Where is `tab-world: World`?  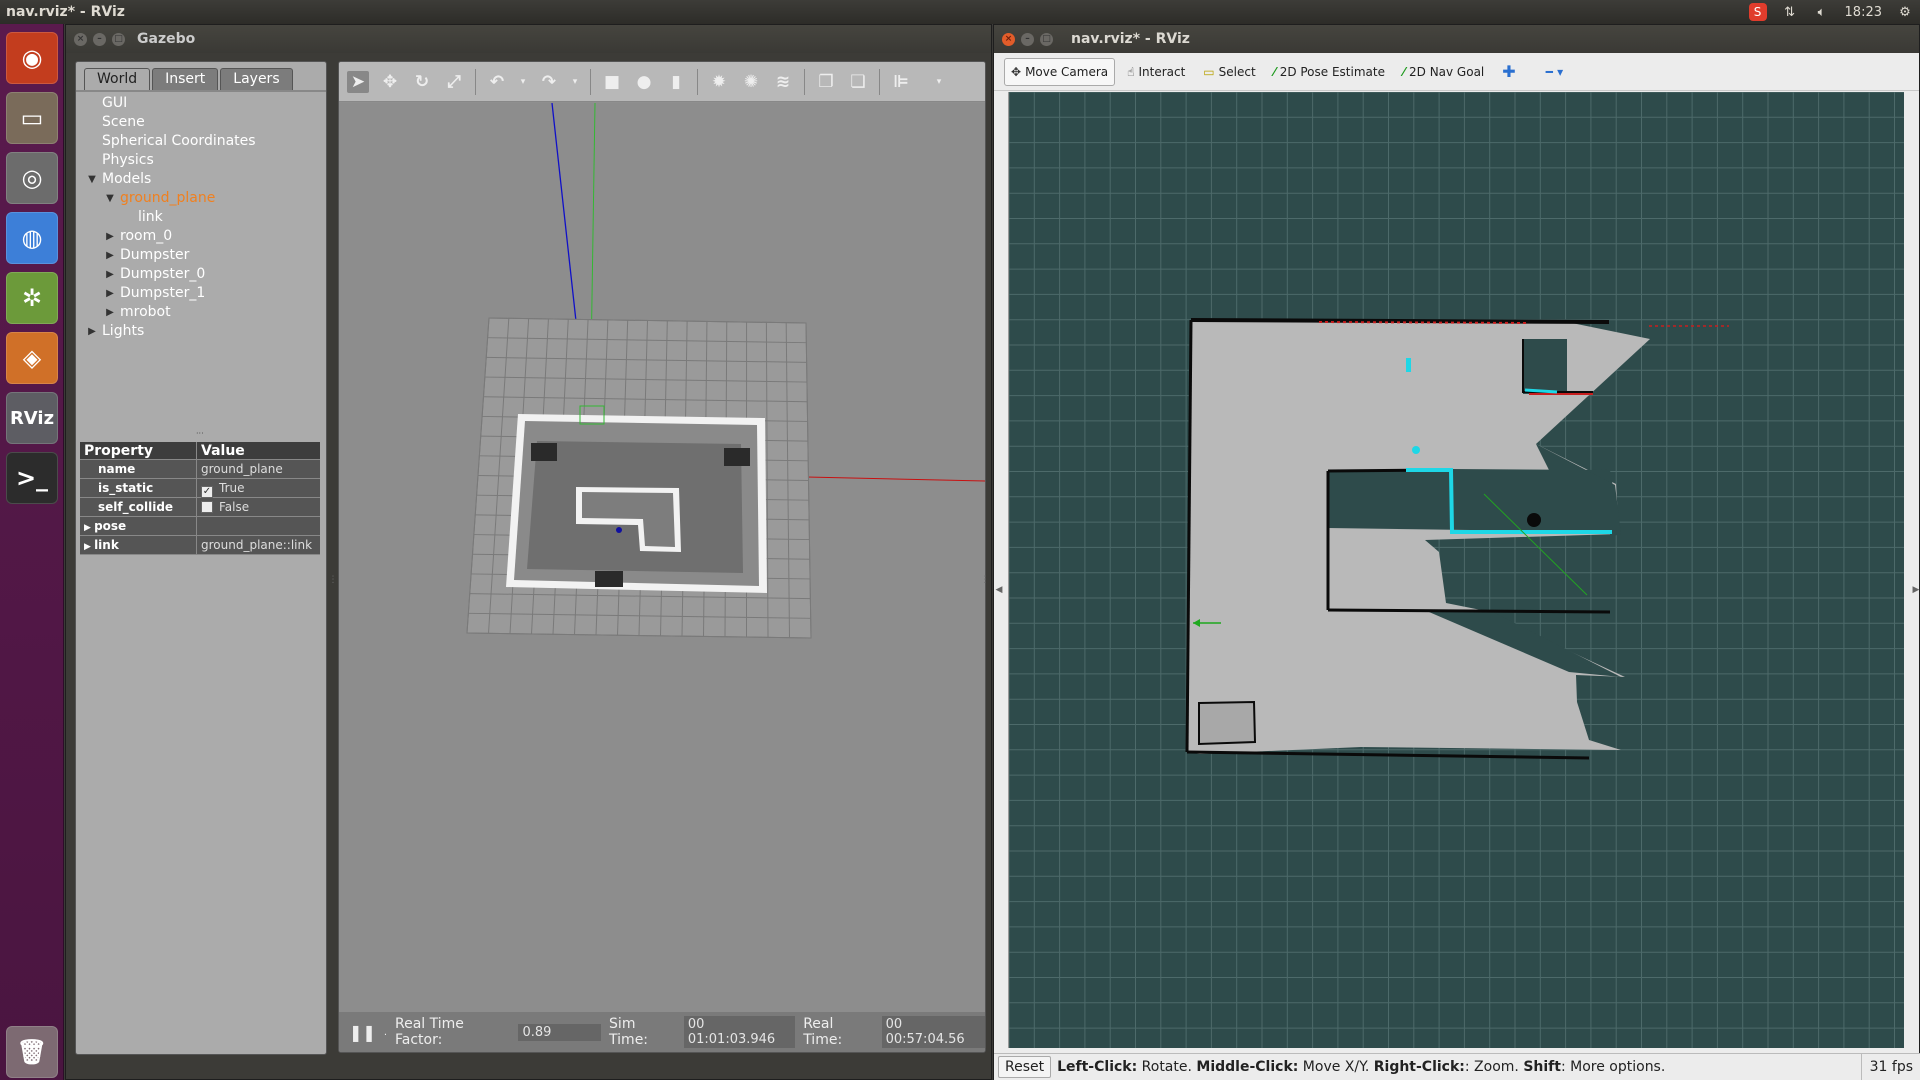
tab-world: World is located at coordinates (117, 79).